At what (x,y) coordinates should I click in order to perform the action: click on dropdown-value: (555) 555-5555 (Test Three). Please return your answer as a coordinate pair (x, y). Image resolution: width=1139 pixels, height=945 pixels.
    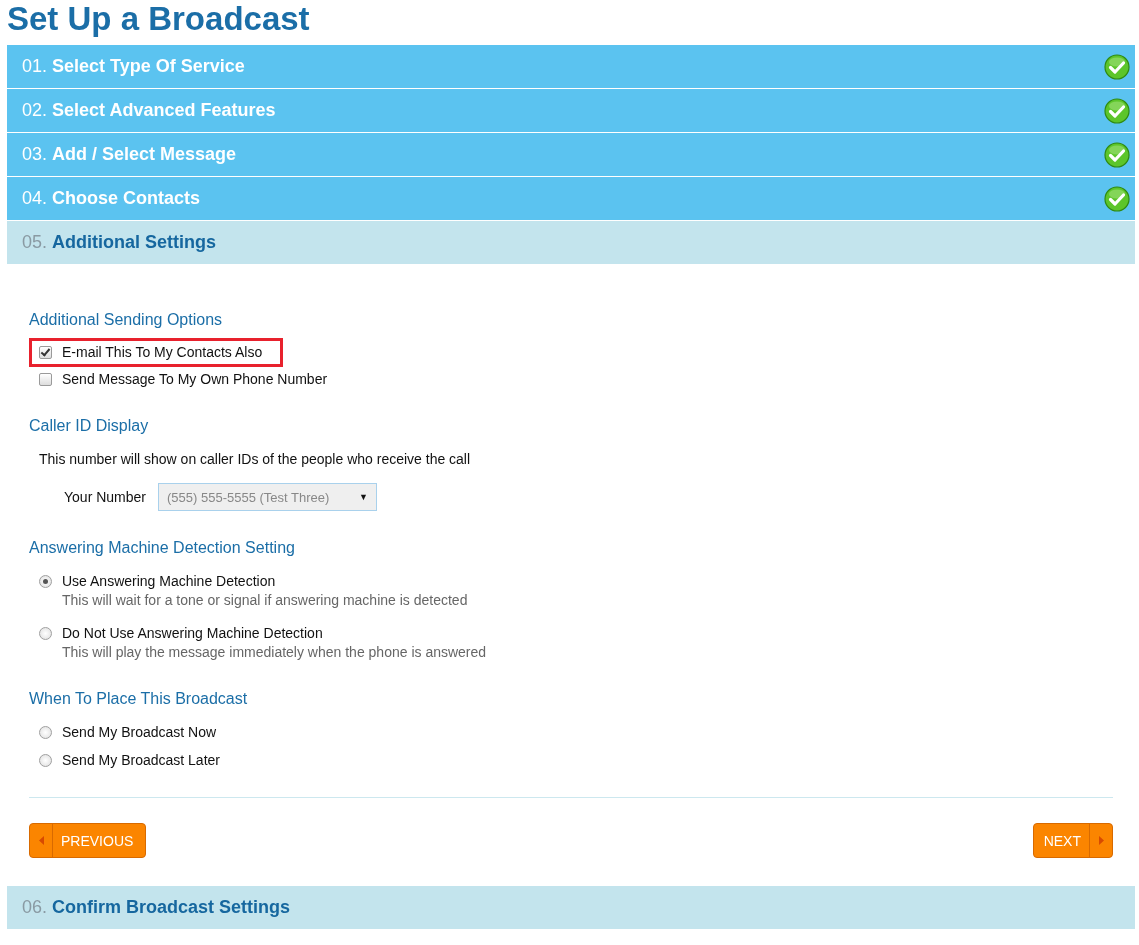
    Looking at the image, I should click on (248, 497).